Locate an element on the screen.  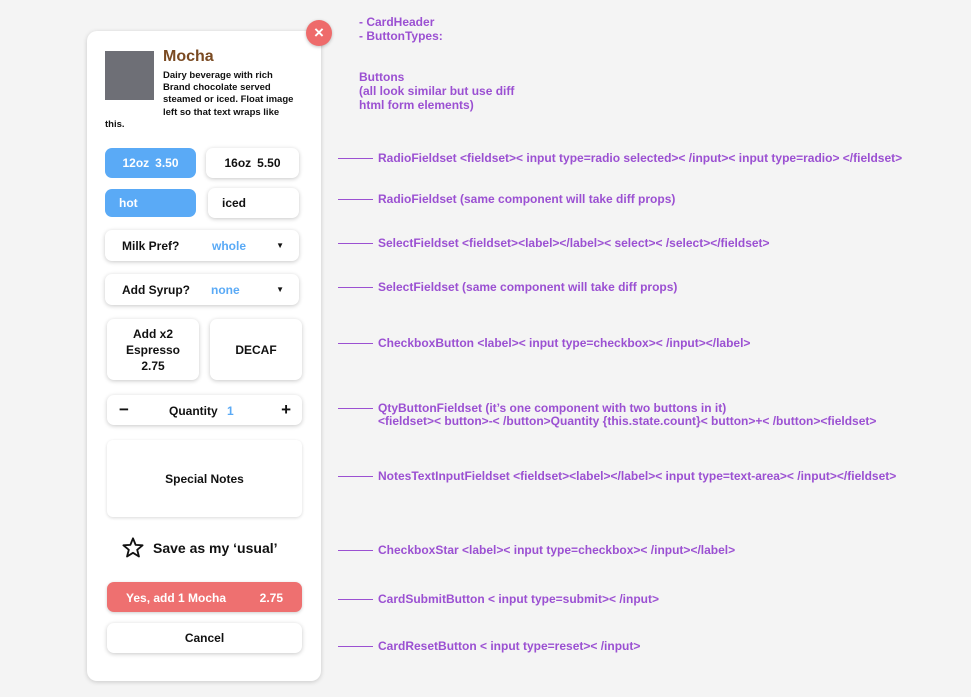
milk-label: Milk Pref? is located at coordinates (151, 245).